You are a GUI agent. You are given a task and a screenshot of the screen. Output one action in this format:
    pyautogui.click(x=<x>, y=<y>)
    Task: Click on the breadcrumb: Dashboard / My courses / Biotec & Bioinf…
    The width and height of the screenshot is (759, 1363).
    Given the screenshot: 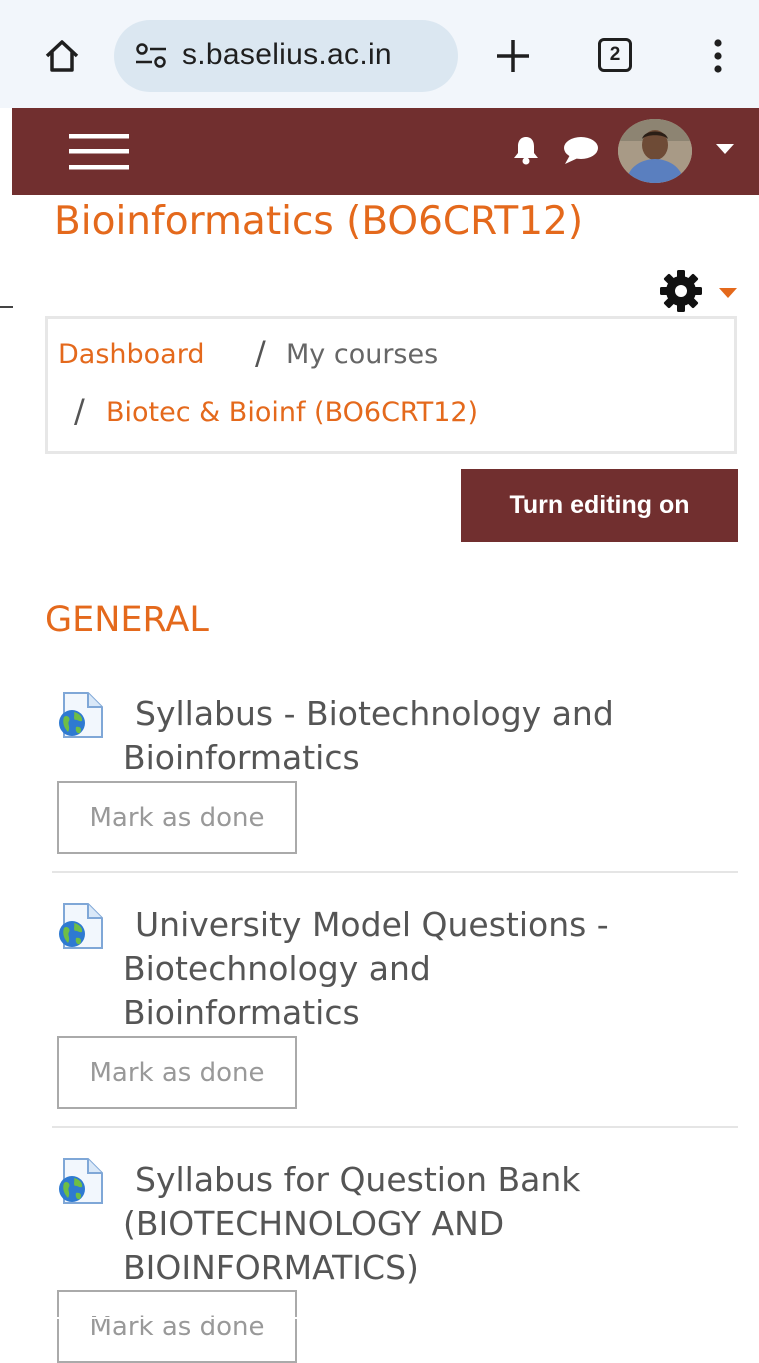 What is the action you would take?
    pyautogui.click(x=391, y=385)
    